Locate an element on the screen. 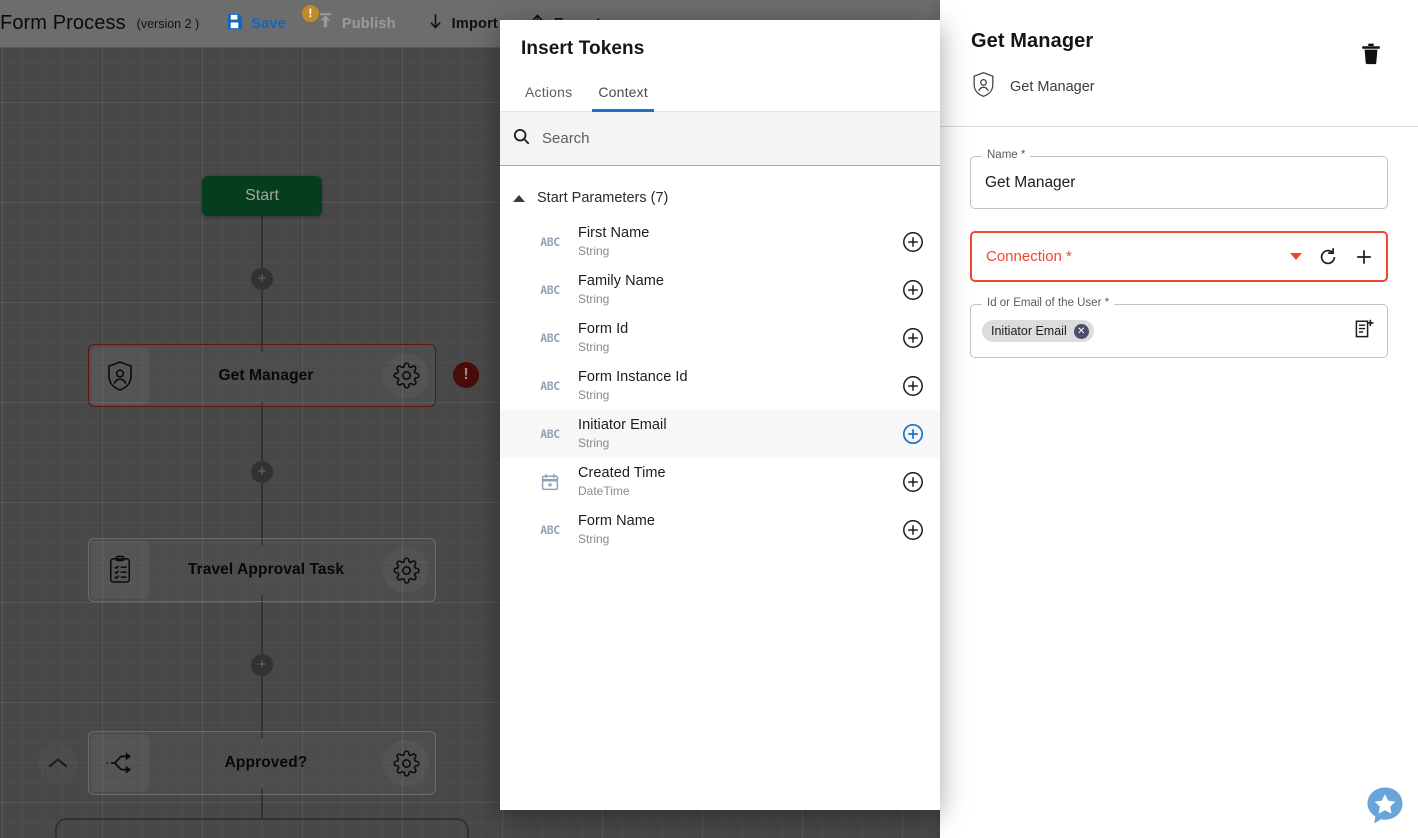 The image size is (1418, 838). page-title: Form Process is located at coordinates (63, 23).